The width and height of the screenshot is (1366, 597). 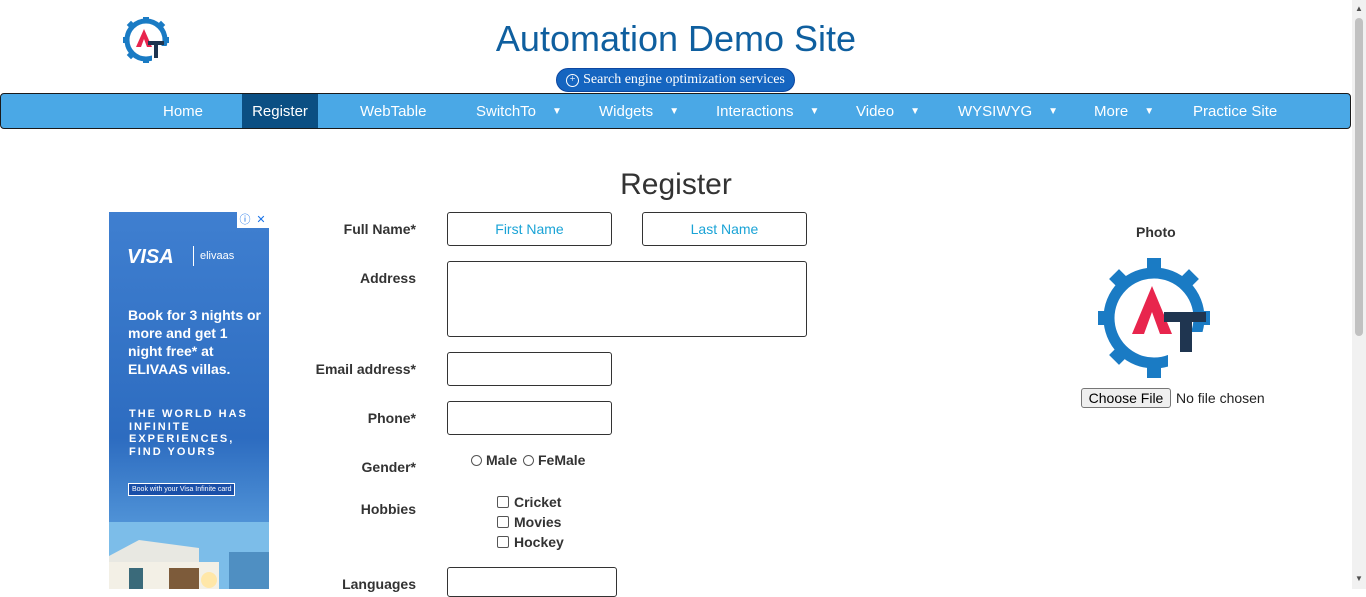 I want to click on scroll-up-arrow-icon: ▲, so click(x=1359, y=8).